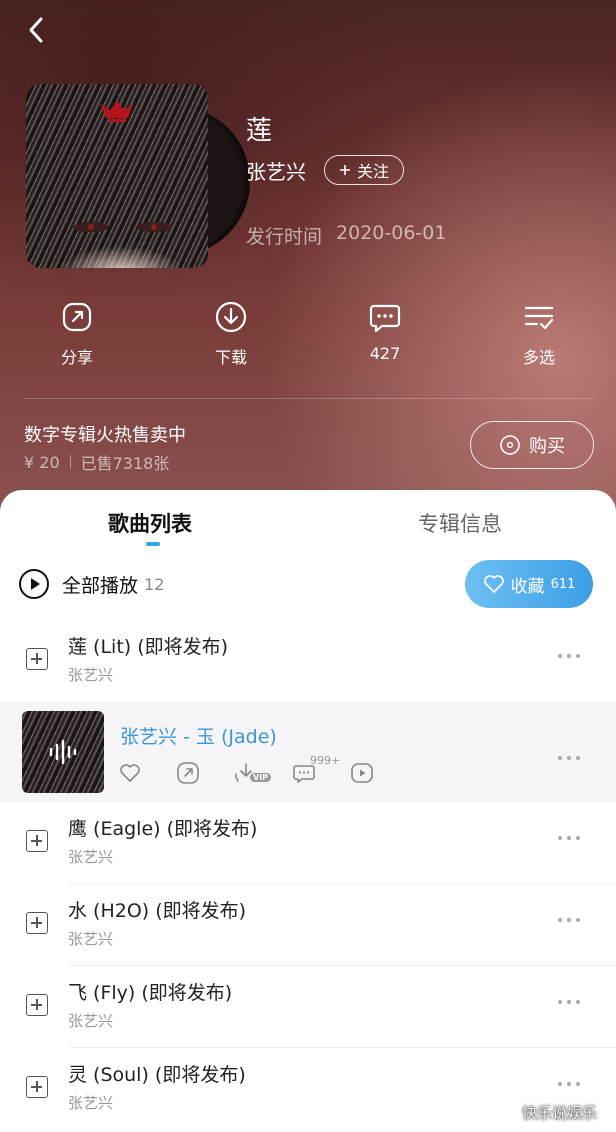 This screenshot has height=1132, width=616. Describe the element at coordinates (148, 647) in the screenshot. I see `song-title: 莲 (Lit) (即将发布)` at that location.